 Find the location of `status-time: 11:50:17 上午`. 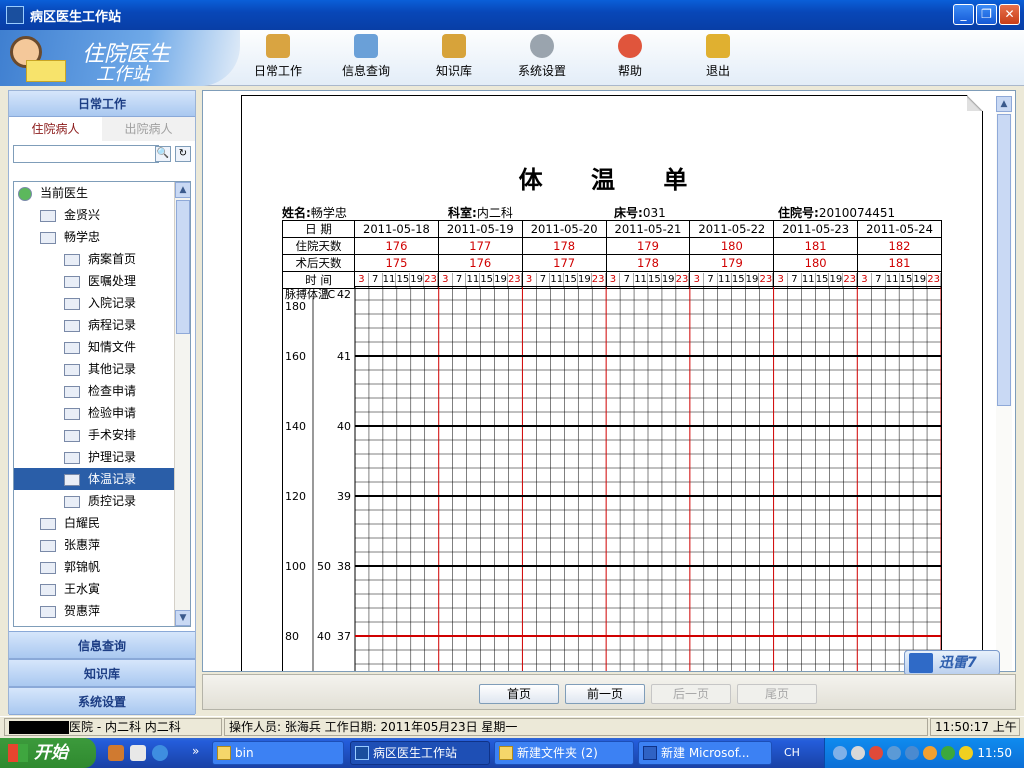

status-time: 11:50:17 上午 is located at coordinates (975, 727).